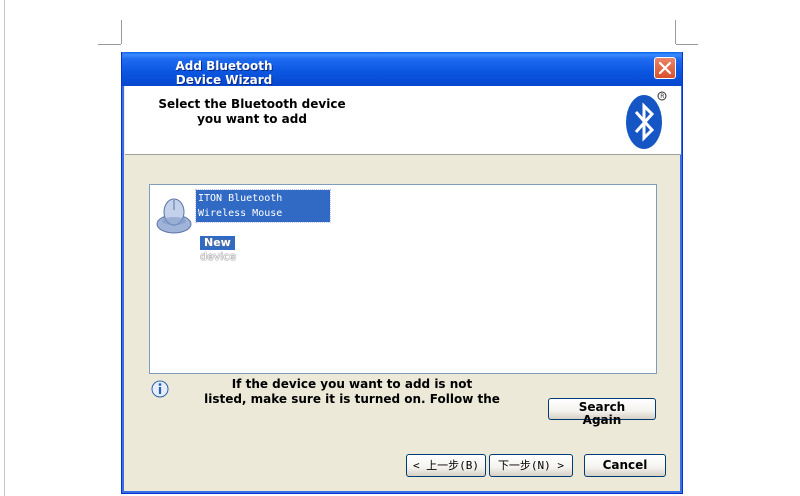 Image resolution: width=800 pixels, height=496 pixels. I want to click on crop-mark-tl-v, so click(121, 32).